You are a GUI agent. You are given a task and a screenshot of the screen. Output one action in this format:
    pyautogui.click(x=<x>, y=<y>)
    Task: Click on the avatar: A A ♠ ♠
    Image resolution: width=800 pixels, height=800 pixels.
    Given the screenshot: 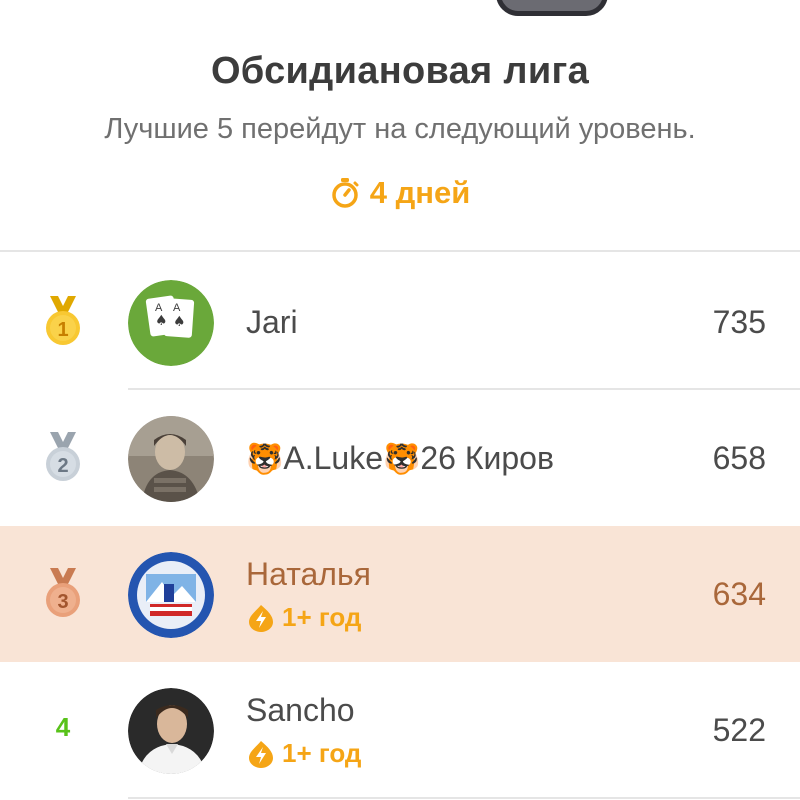 What is the action you would take?
    pyautogui.click(x=171, y=323)
    